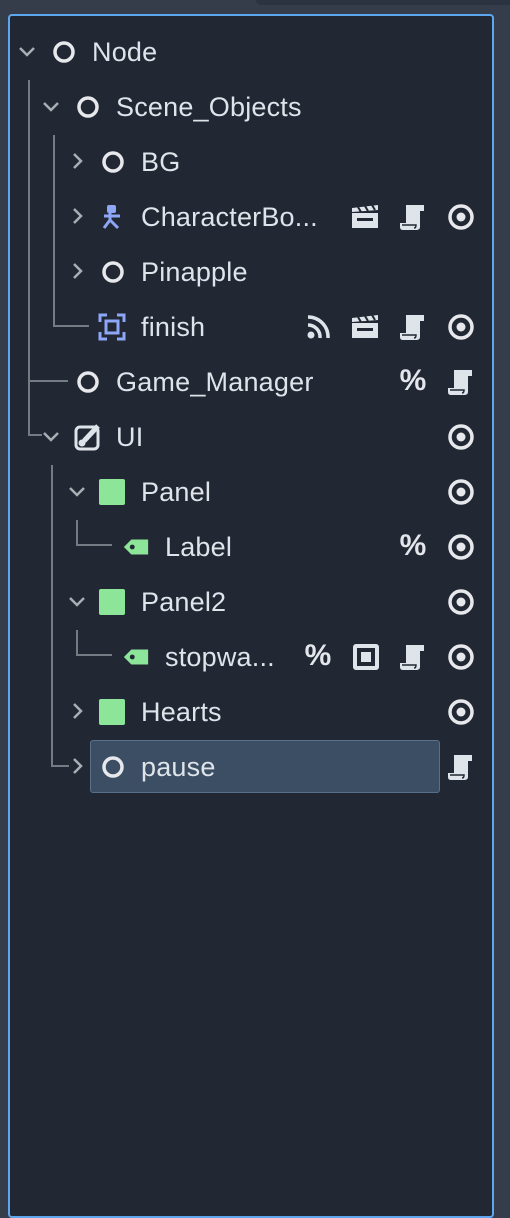  Describe the element at coordinates (194, 272) in the screenshot. I see `tree-item-label: Pinapple` at that location.